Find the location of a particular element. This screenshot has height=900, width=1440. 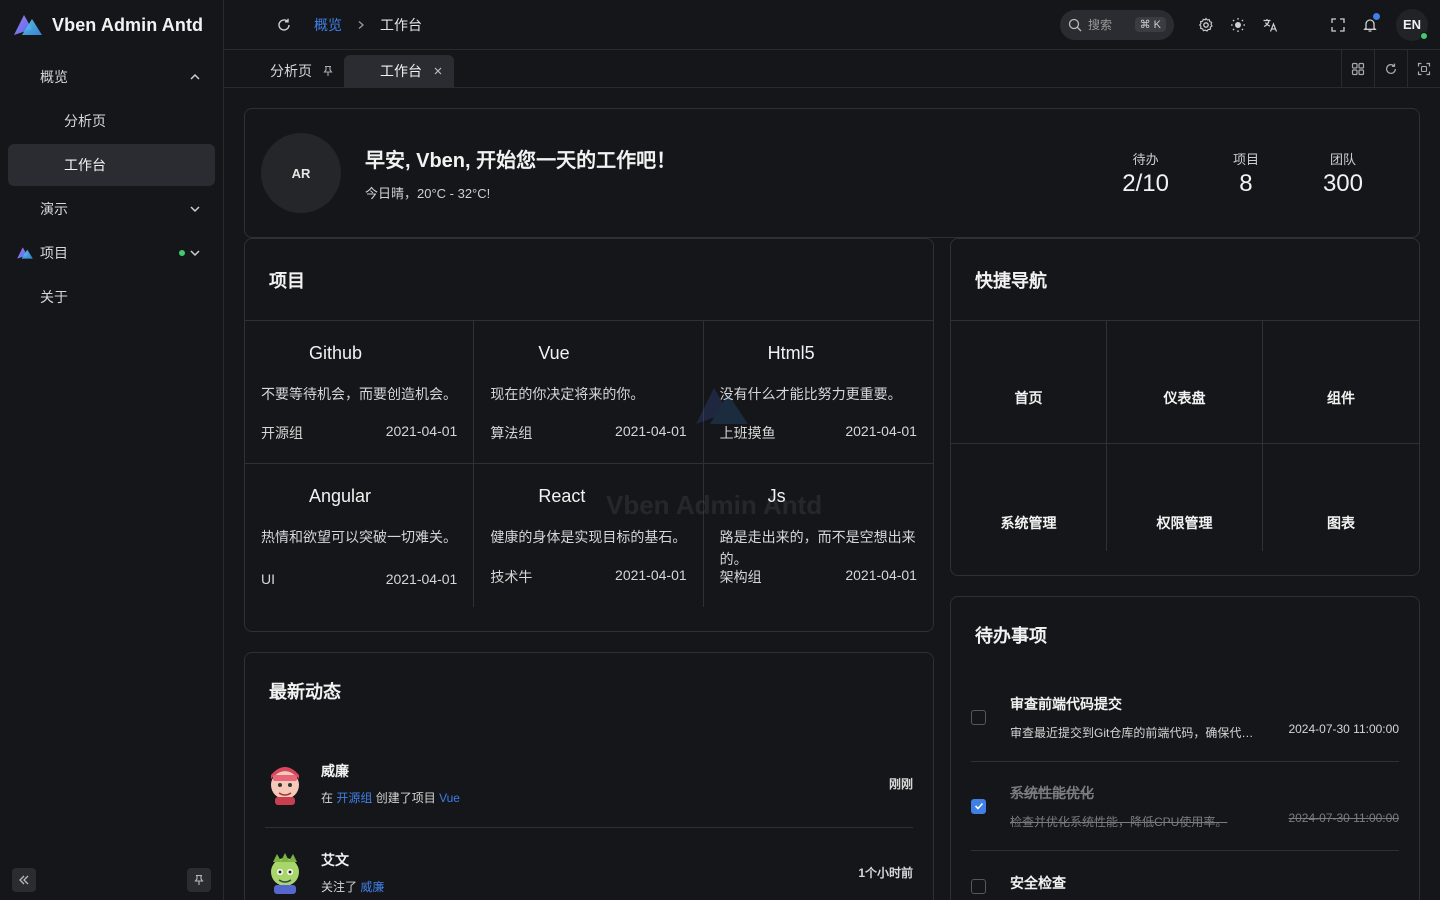

settings-button is located at coordinates (1206, 25).